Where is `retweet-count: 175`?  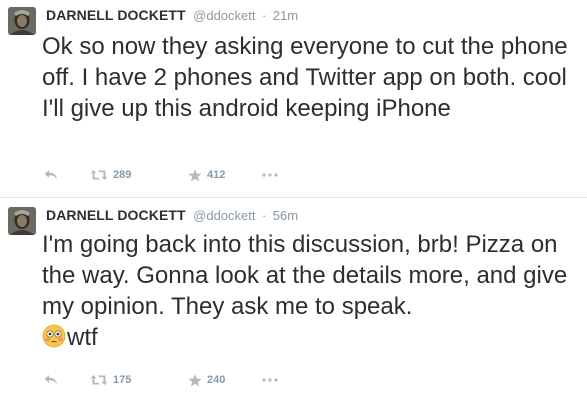
retweet-count: 175 is located at coordinates (122, 380).